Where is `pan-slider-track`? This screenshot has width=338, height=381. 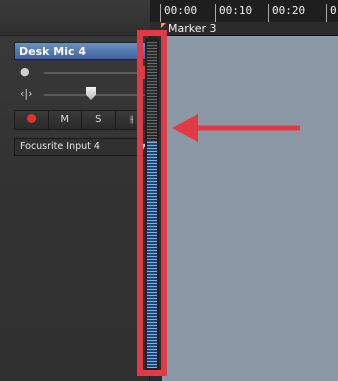 pan-slider-track is located at coordinates (97, 95).